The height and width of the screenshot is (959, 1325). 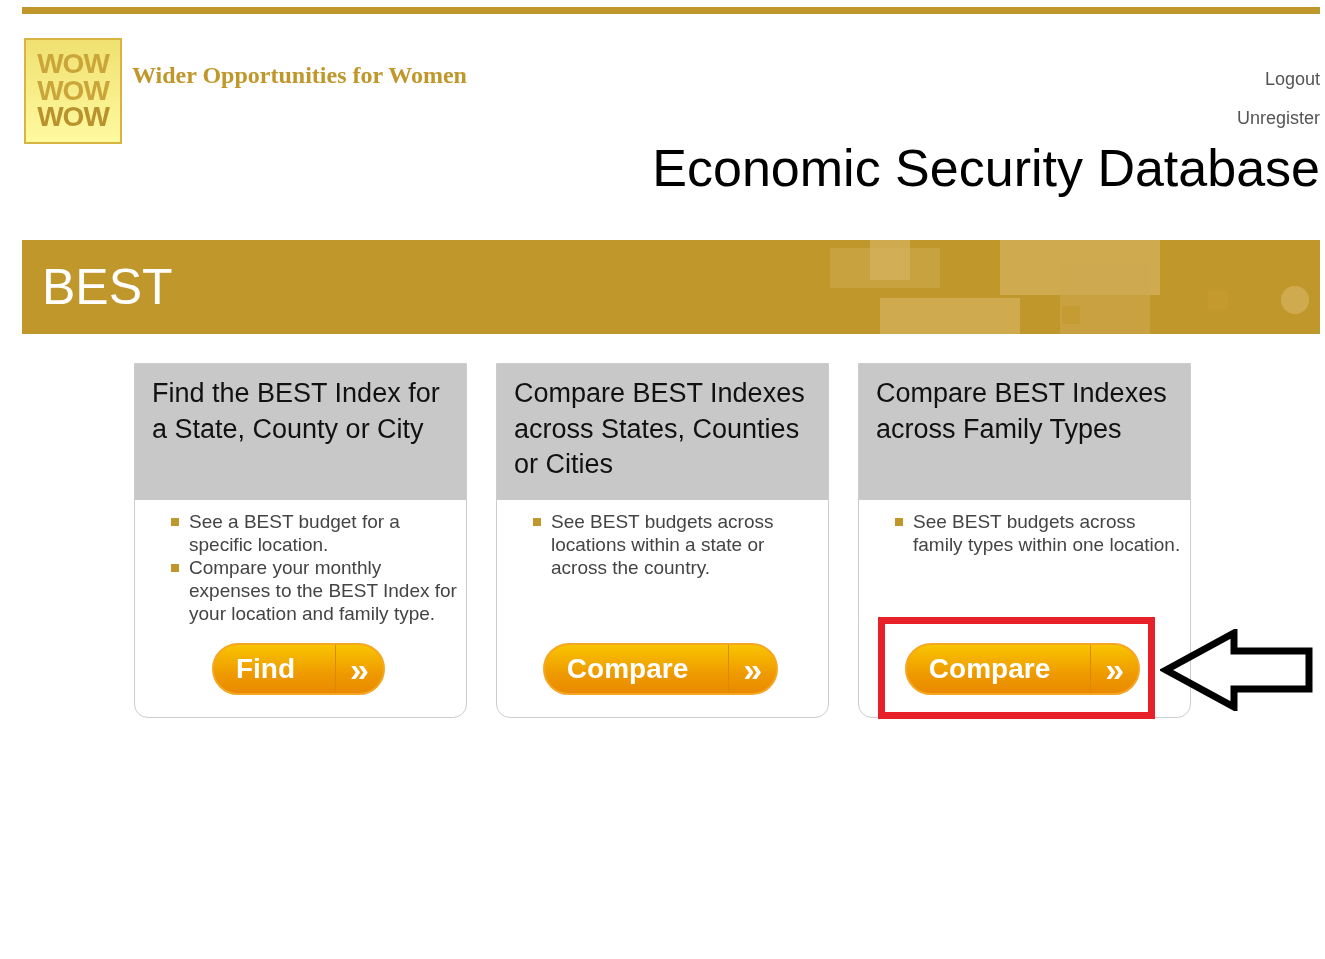 What do you see at coordinates (1292, 79) in the screenshot?
I see `header-link: Logout` at bounding box center [1292, 79].